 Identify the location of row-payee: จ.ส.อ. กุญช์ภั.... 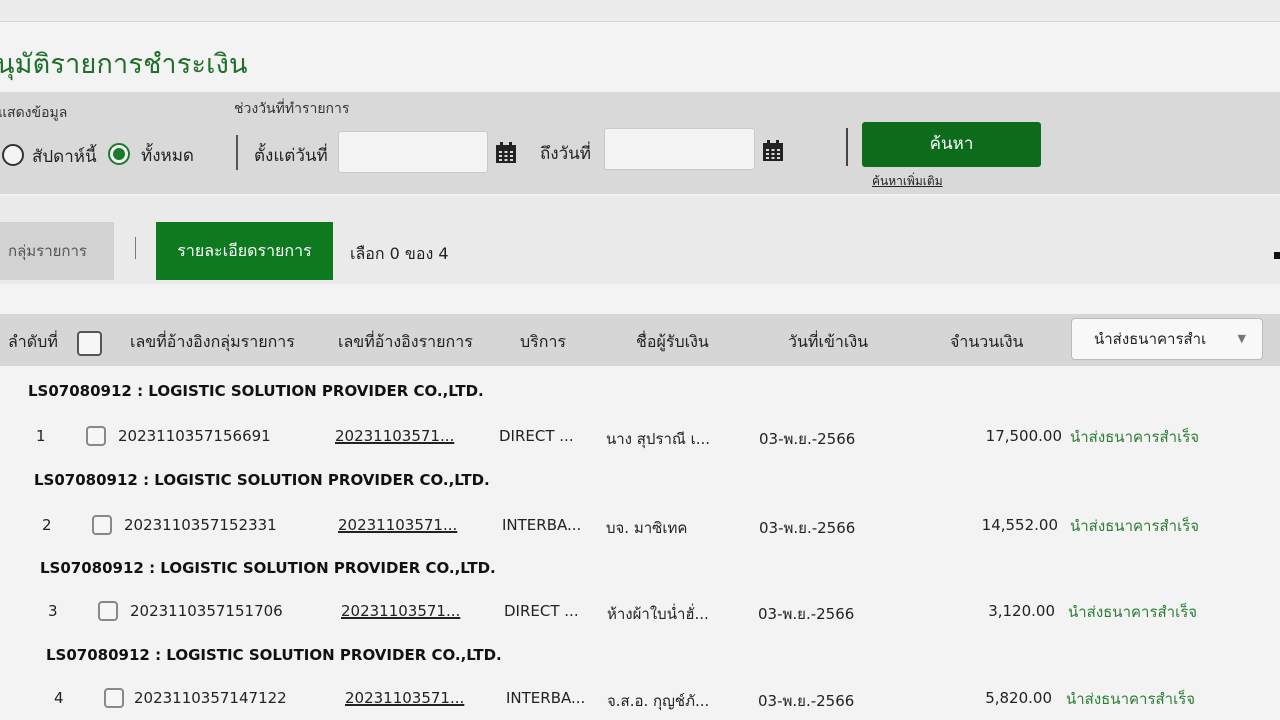
(658, 701).